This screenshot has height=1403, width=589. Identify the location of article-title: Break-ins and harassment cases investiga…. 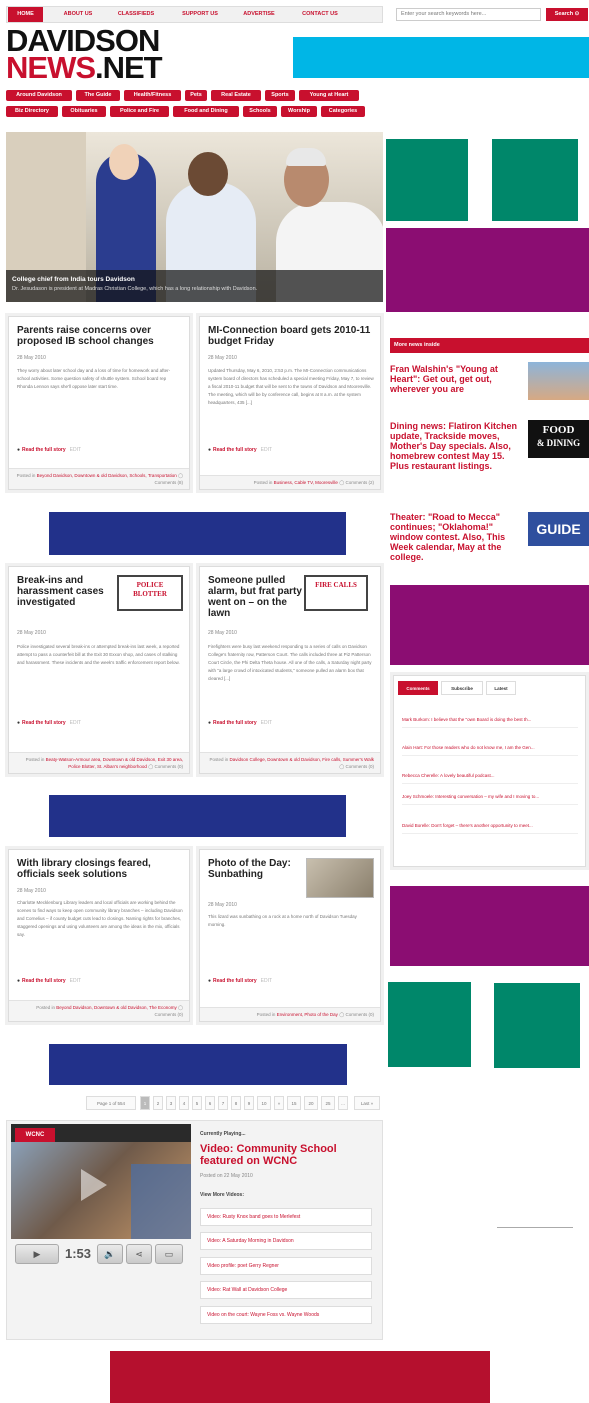
(63, 591).